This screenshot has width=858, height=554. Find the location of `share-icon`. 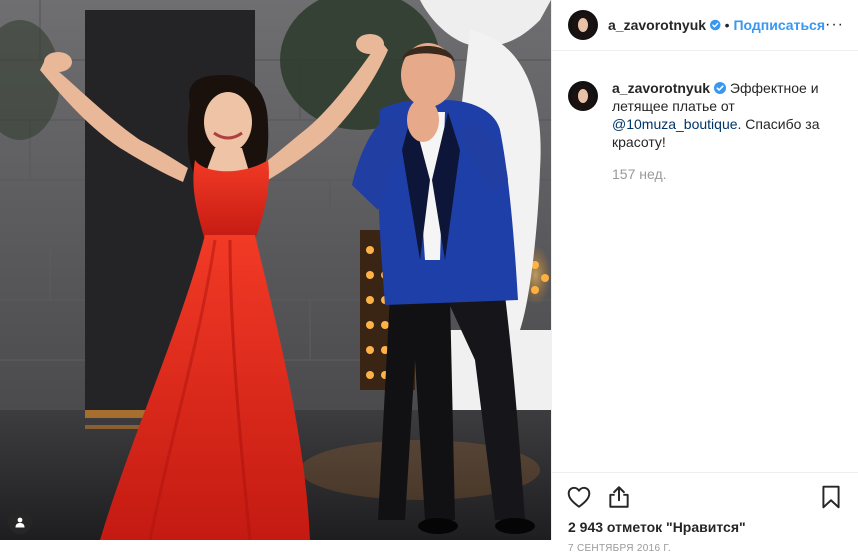

share-icon is located at coordinates (619, 497).